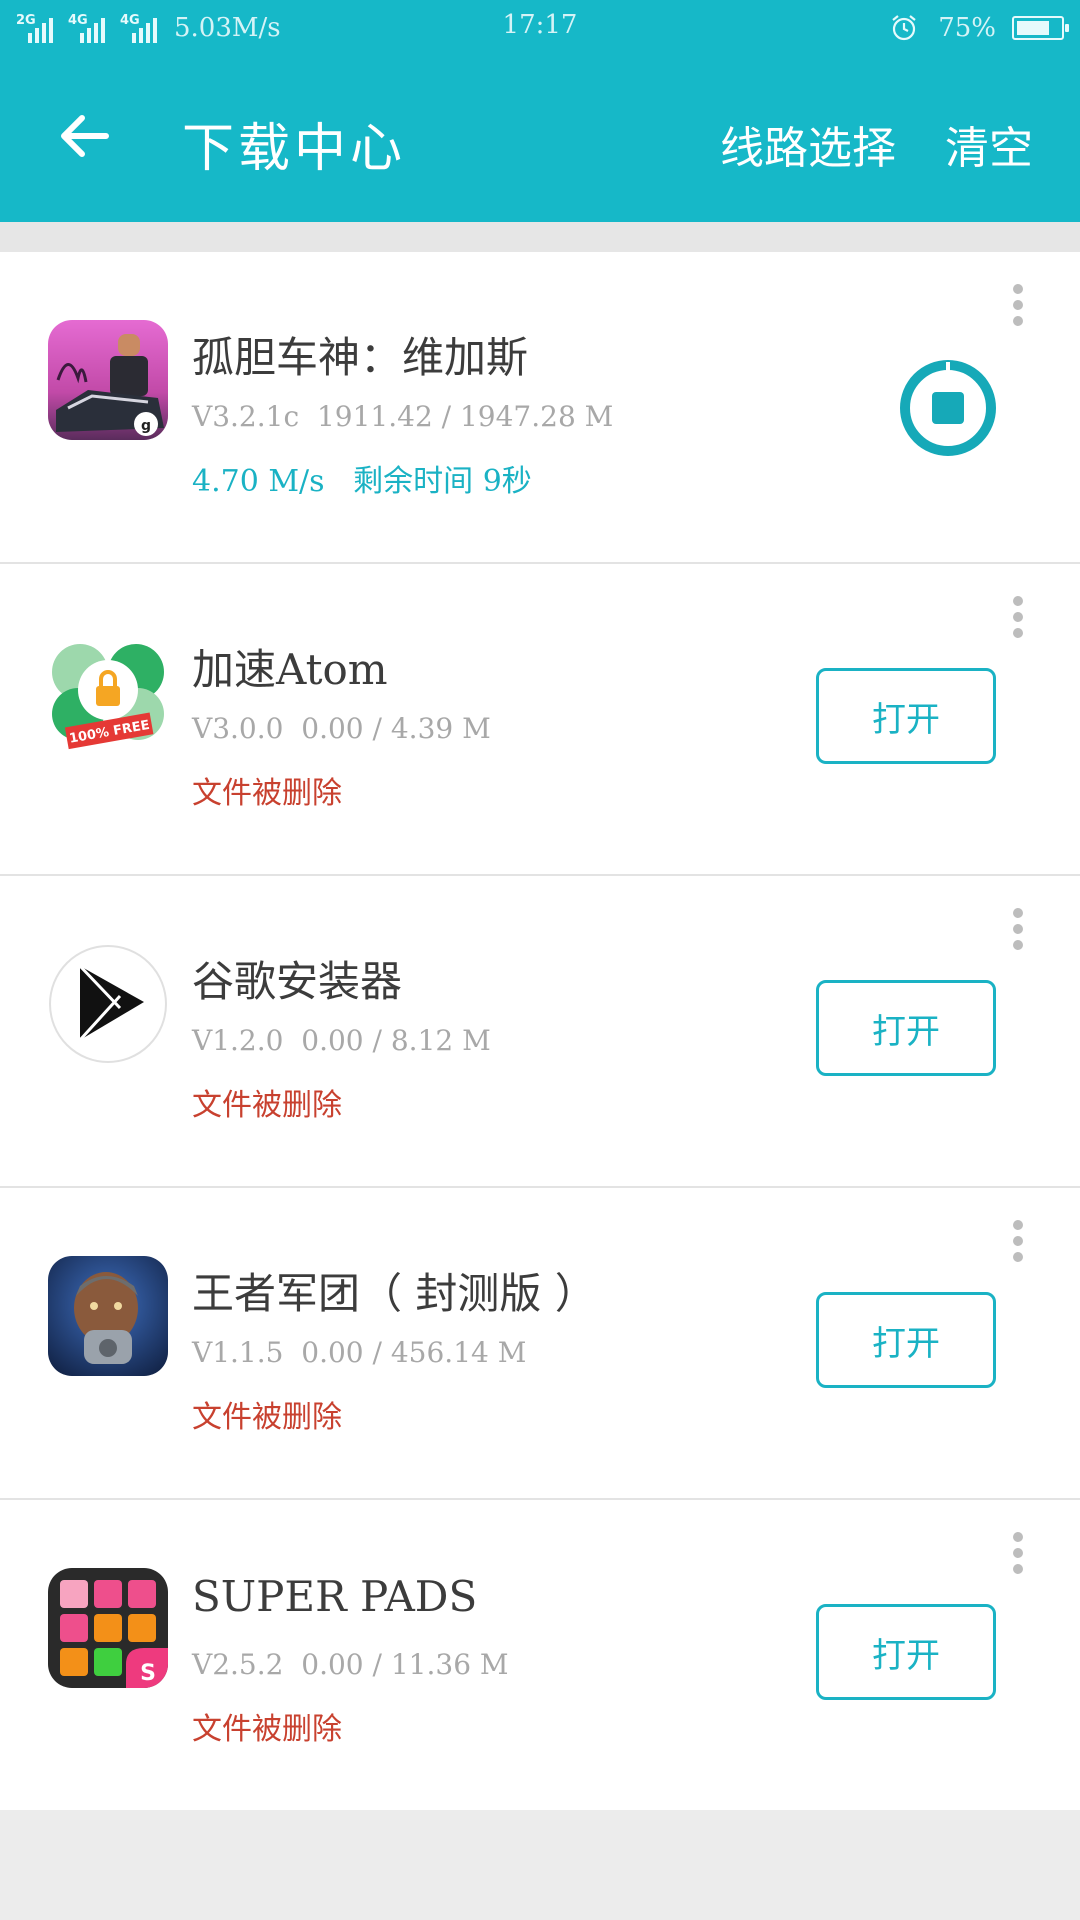  What do you see at coordinates (108, 380) in the screenshot?
I see `gangstar-vegas-icon: g` at bounding box center [108, 380].